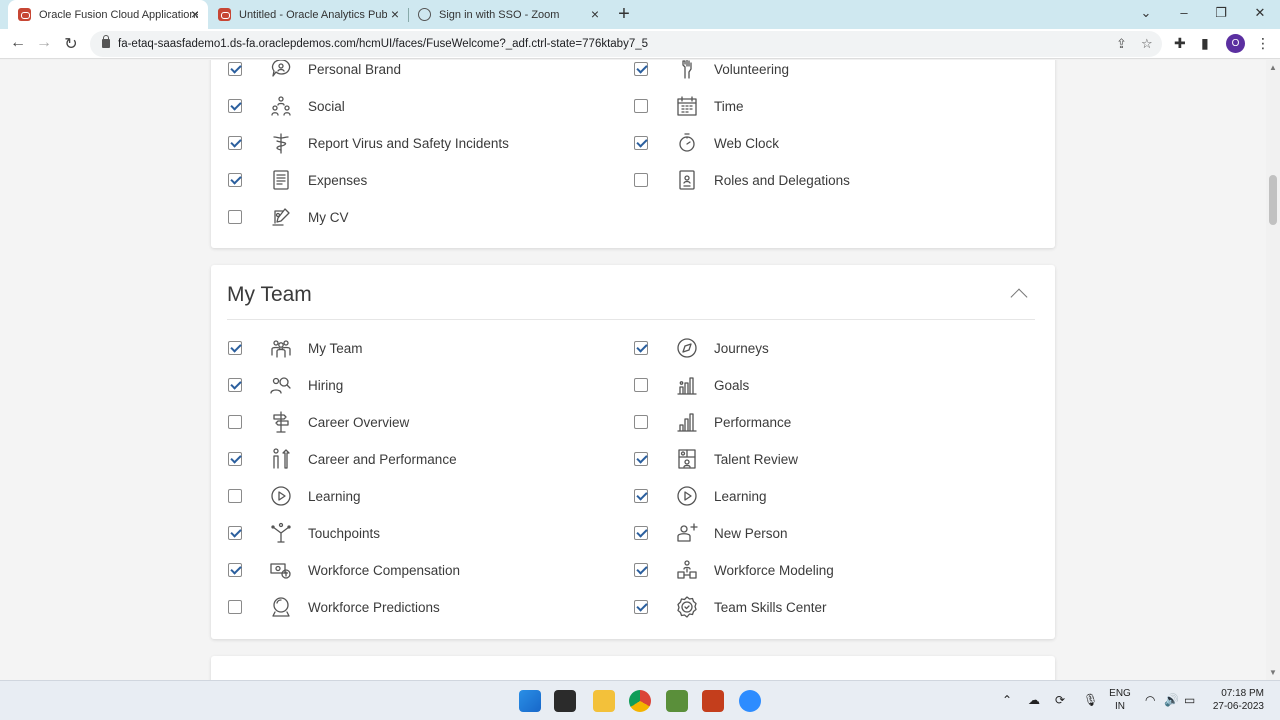  I want to click on language-indicator: ENG IN, so click(1120, 700).